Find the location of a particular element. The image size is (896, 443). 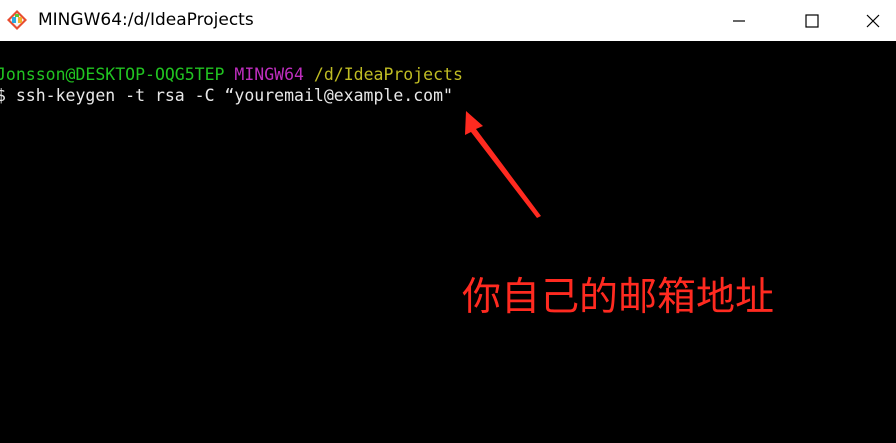

annotation-label: 你自己的邮箱地址 is located at coordinates (618, 297).